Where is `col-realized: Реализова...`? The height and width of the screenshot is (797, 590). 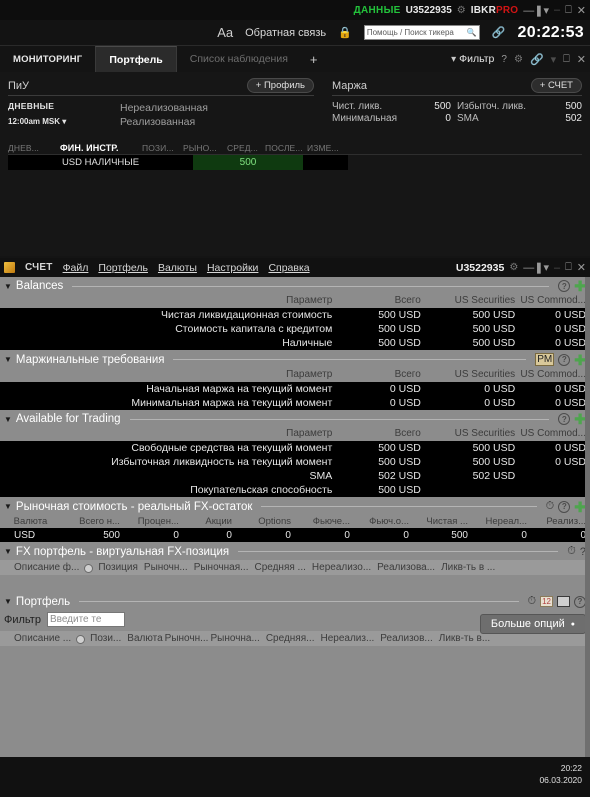 col-realized: Реализова... is located at coordinates (406, 567).